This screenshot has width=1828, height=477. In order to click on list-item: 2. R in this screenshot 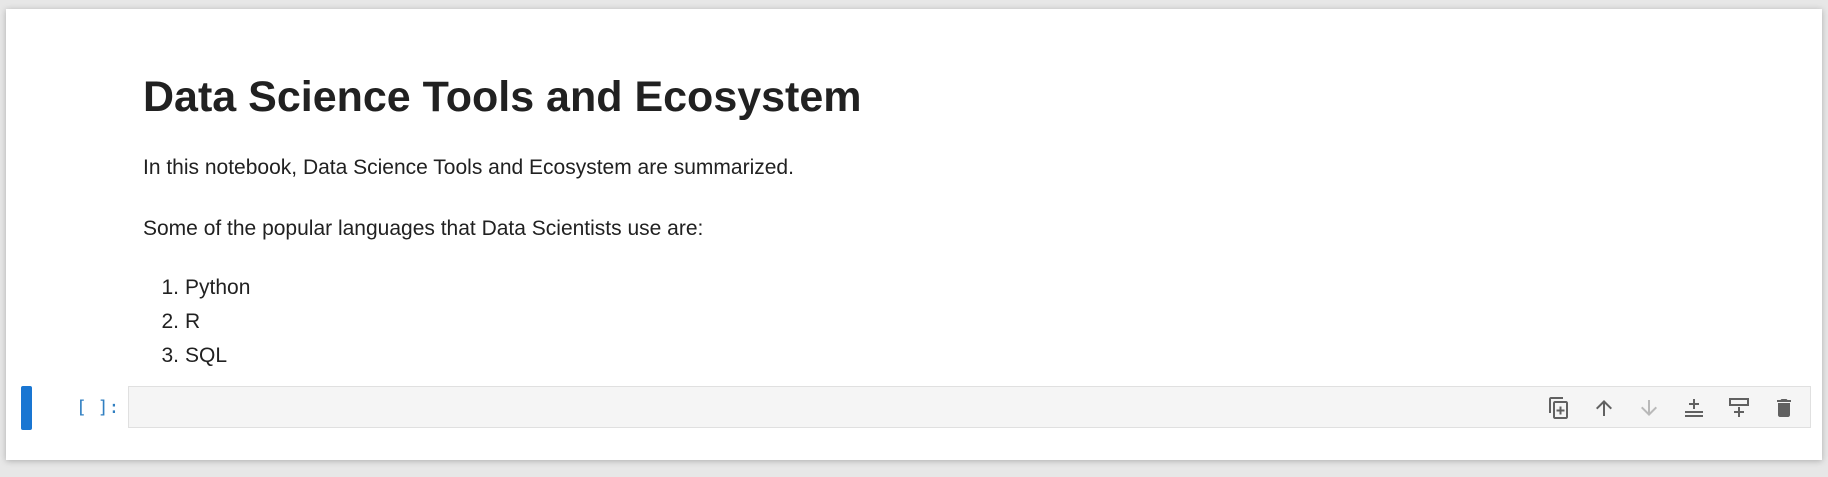, I will do `click(196, 322)`.